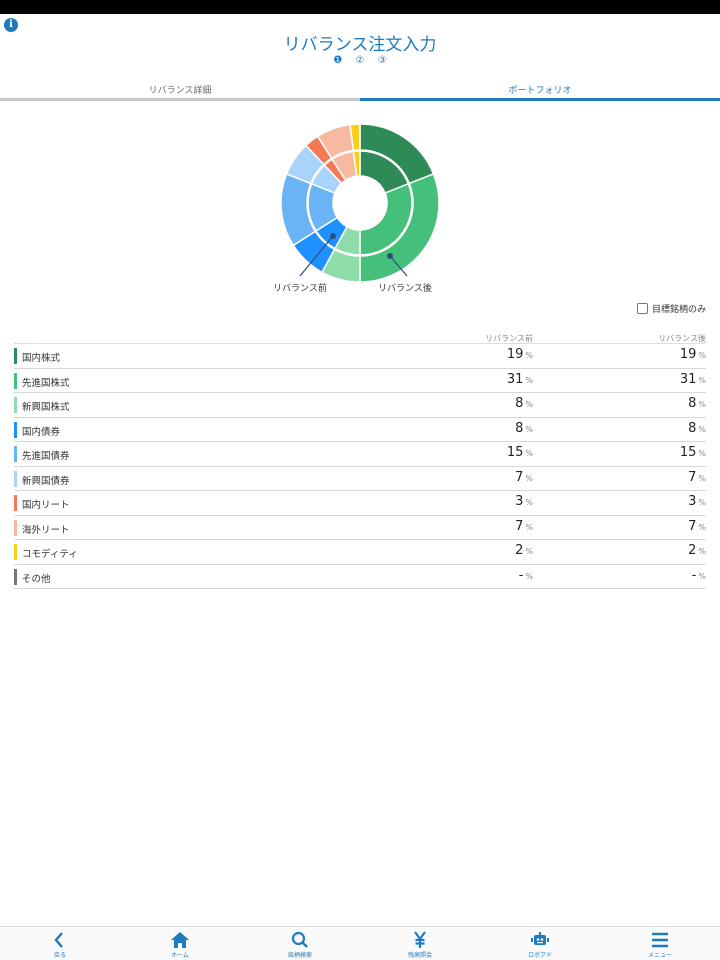 This screenshot has width=720, height=960. I want to click on value-before-number: -, so click(521, 575).